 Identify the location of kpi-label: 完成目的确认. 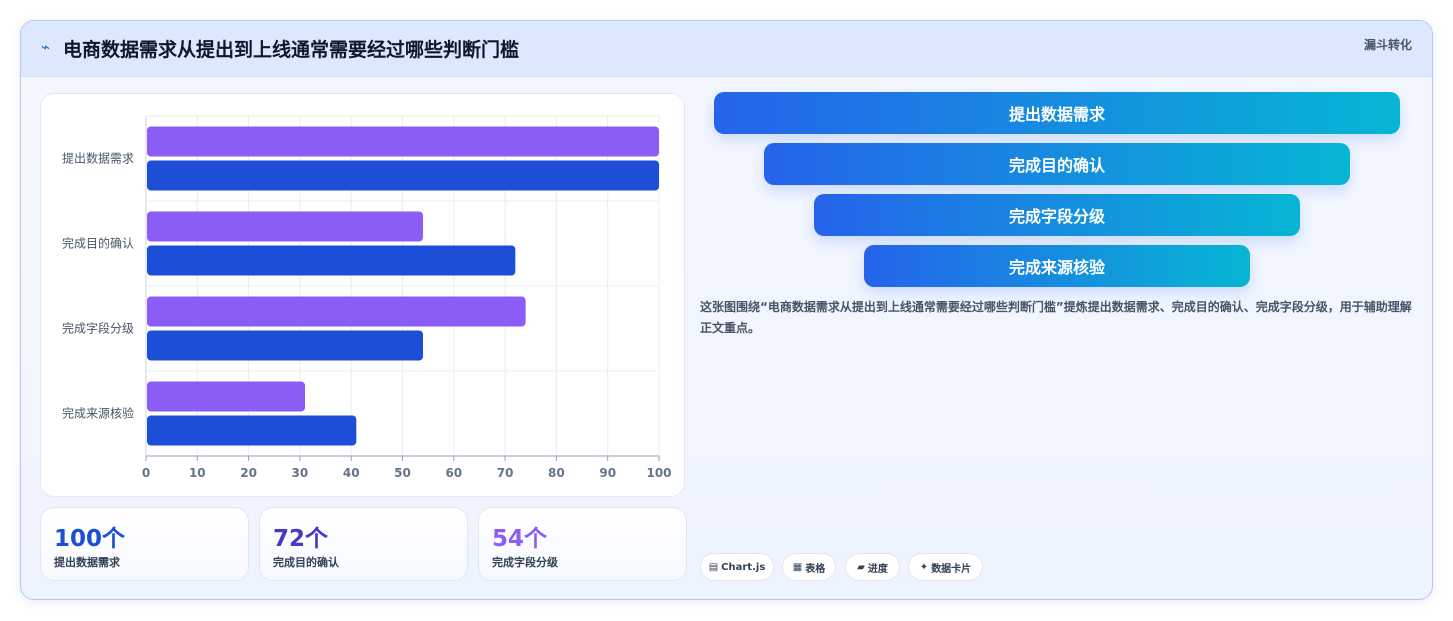
(306, 562).